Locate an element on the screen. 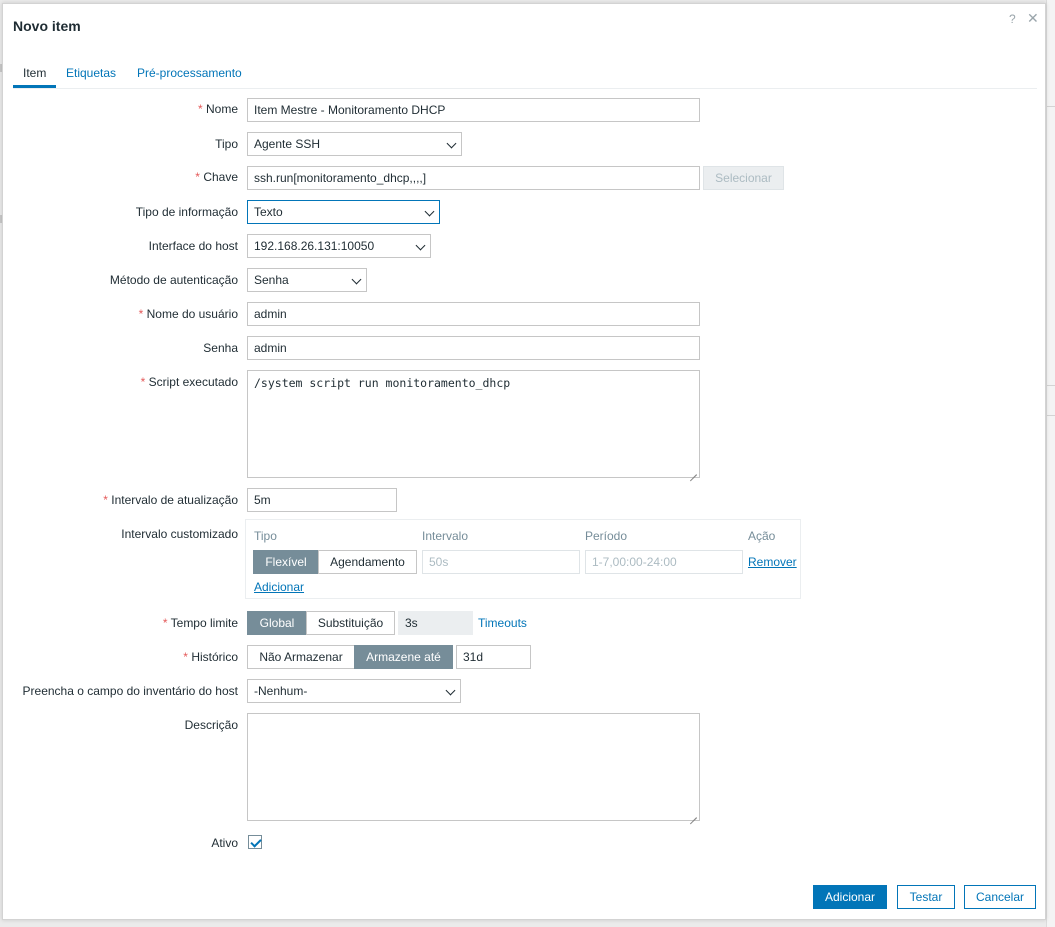 This screenshot has height=927, width=1055. name-input: Item Mestre - Monitoramento DHCP is located at coordinates (473, 110).